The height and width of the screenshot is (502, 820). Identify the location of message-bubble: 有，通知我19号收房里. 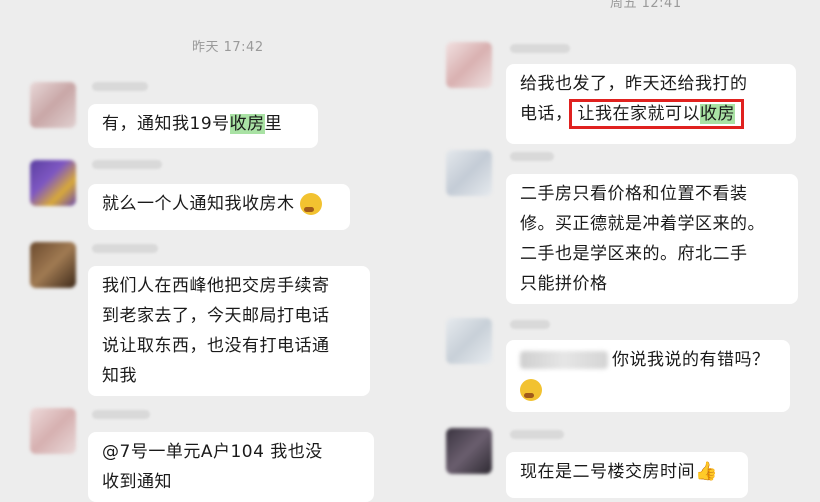
(203, 126).